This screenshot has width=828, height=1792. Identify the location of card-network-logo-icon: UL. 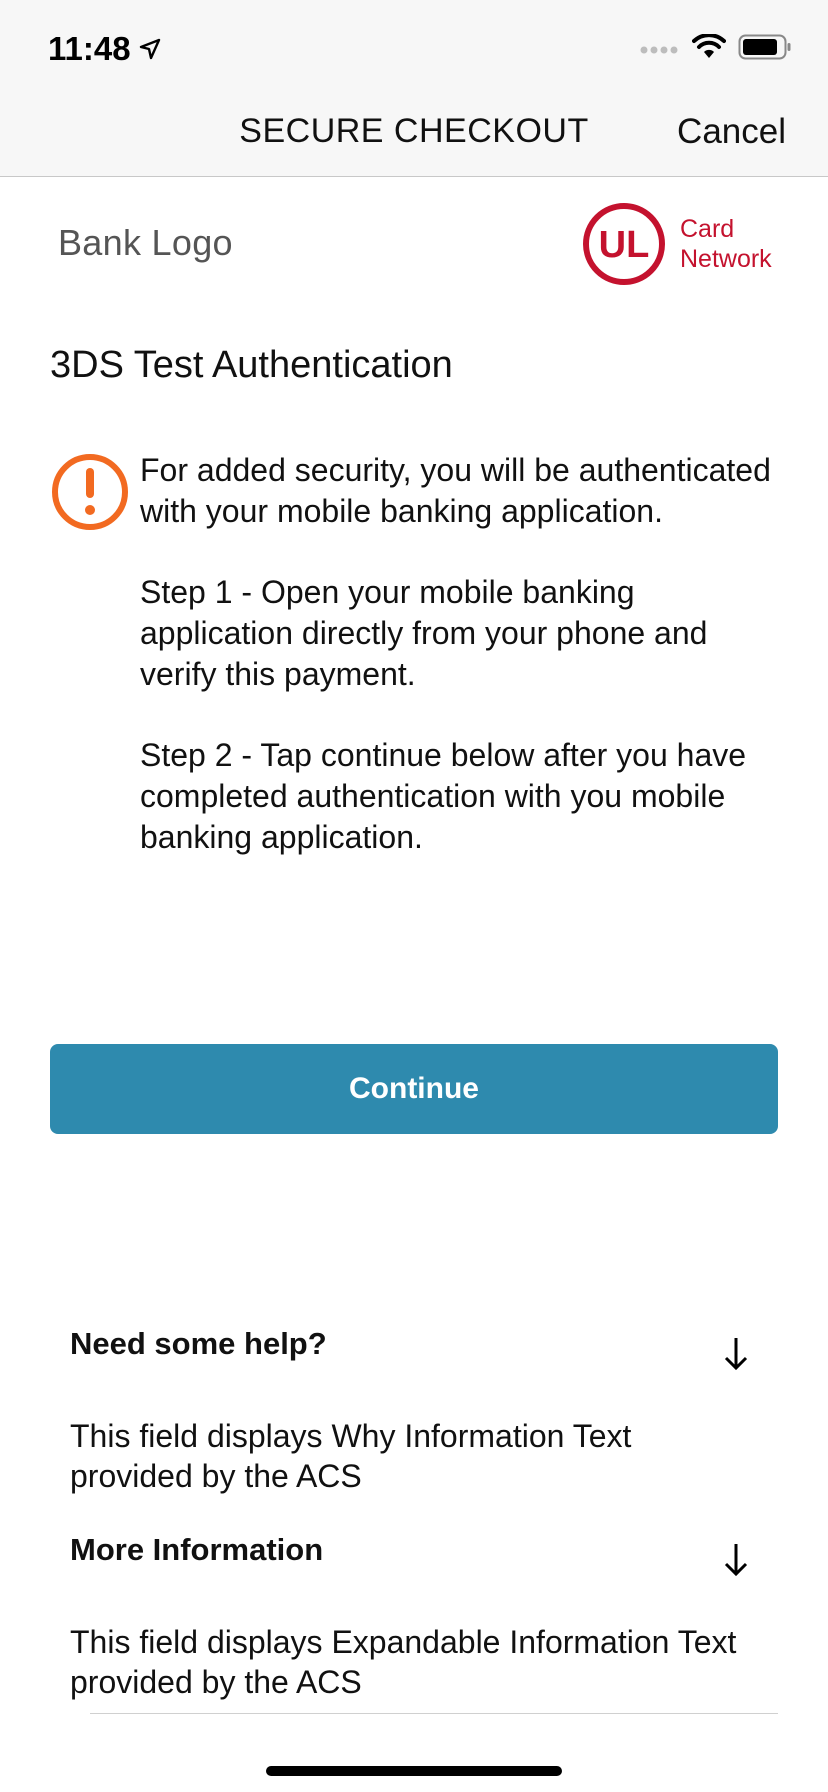
(624, 244).